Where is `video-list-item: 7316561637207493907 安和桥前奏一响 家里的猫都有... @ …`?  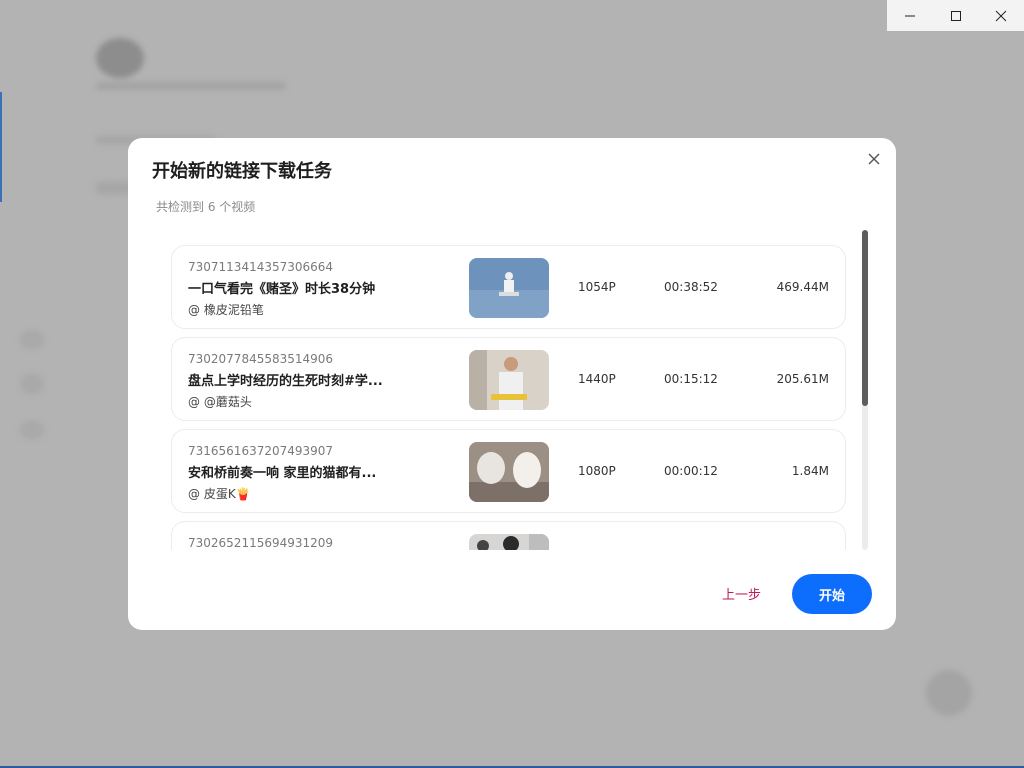 video-list-item: 7316561637207493907 安和桥前奏一响 家里的猫都有... @ … is located at coordinates (508, 471).